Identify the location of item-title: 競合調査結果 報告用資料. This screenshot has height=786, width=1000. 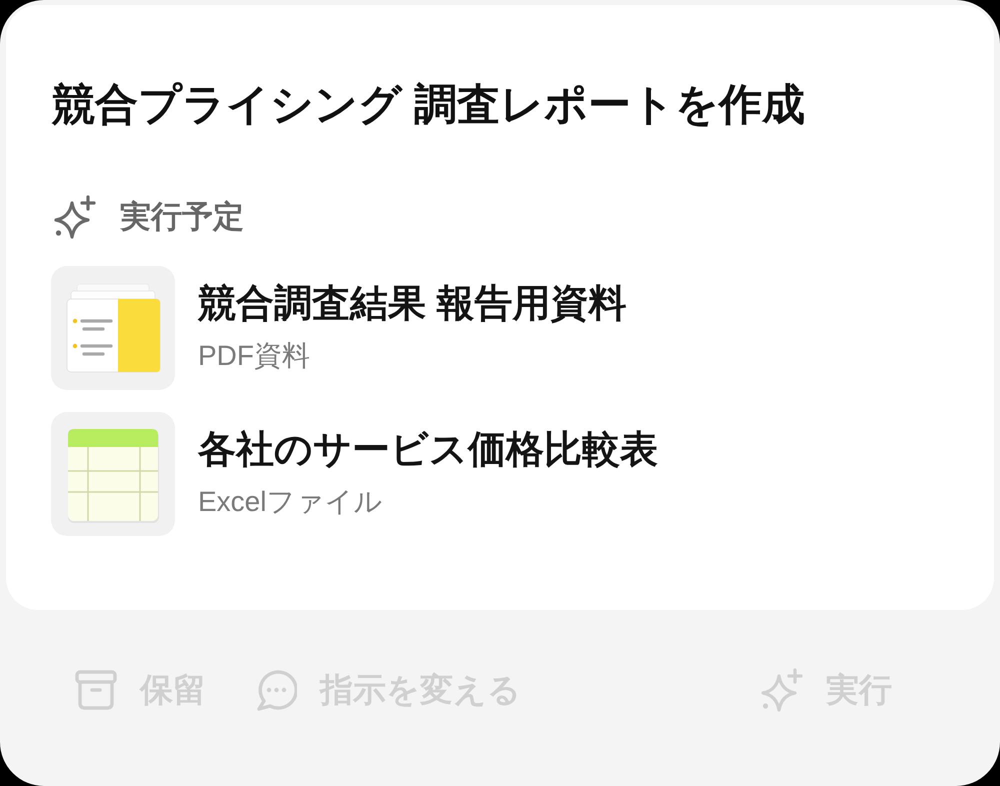
(412, 304).